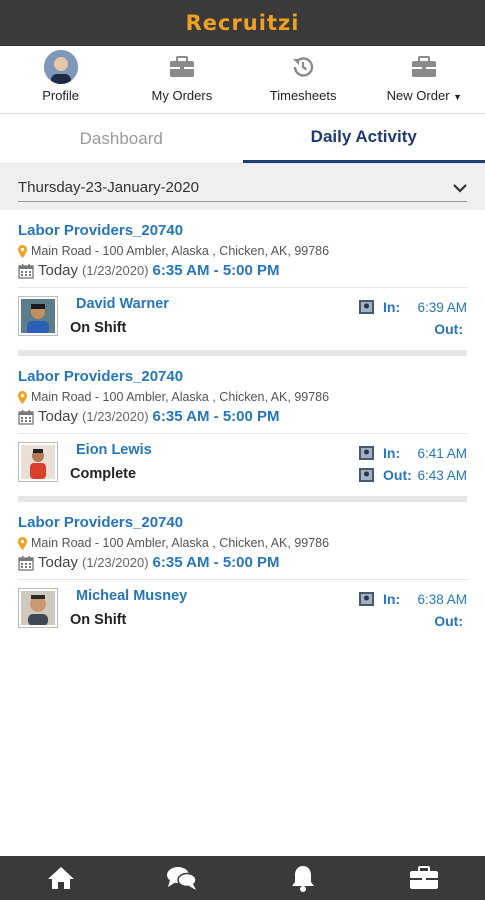 The height and width of the screenshot is (900, 485). What do you see at coordinates (303, 67) in the screenshot?
I see `history-icon` at bounding box center [303, 67].